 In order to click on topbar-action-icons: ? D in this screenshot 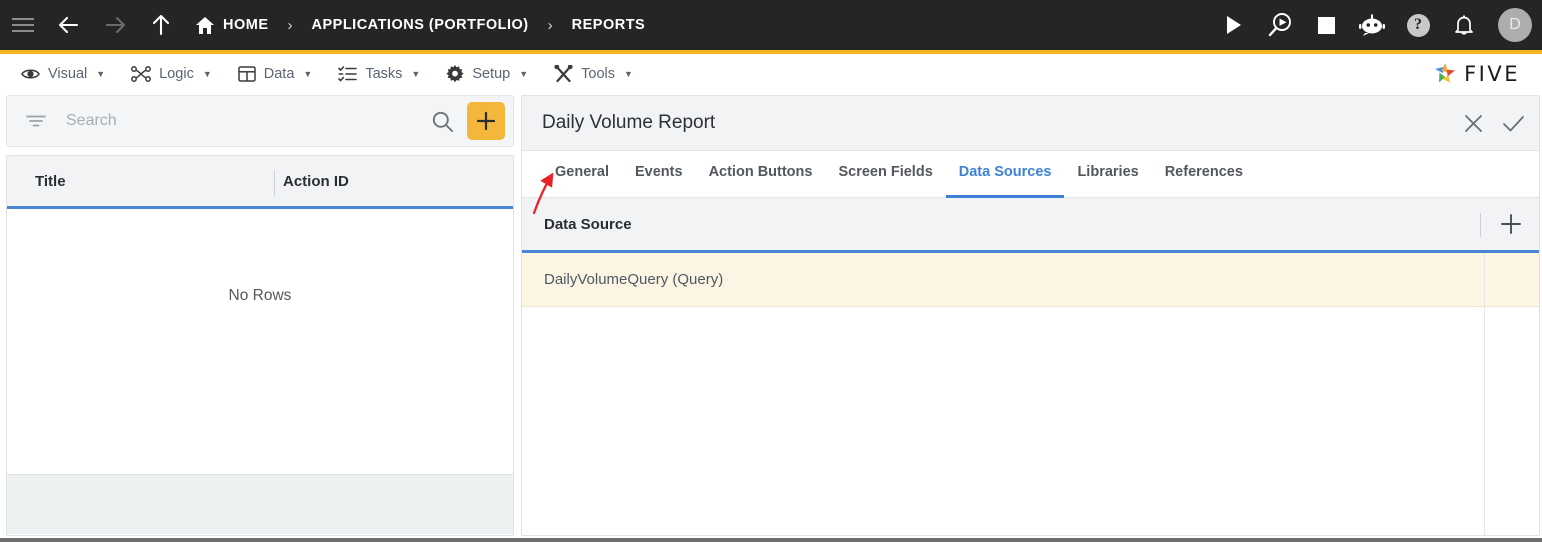, I will do `click(1373, 25)`.